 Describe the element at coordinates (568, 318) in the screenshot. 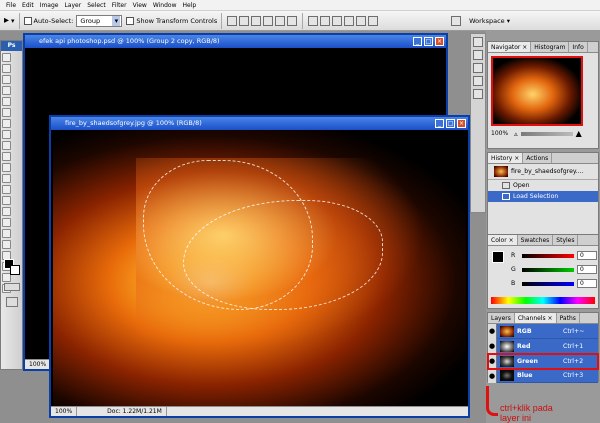

I see `tab-paths: Paths` at that location.